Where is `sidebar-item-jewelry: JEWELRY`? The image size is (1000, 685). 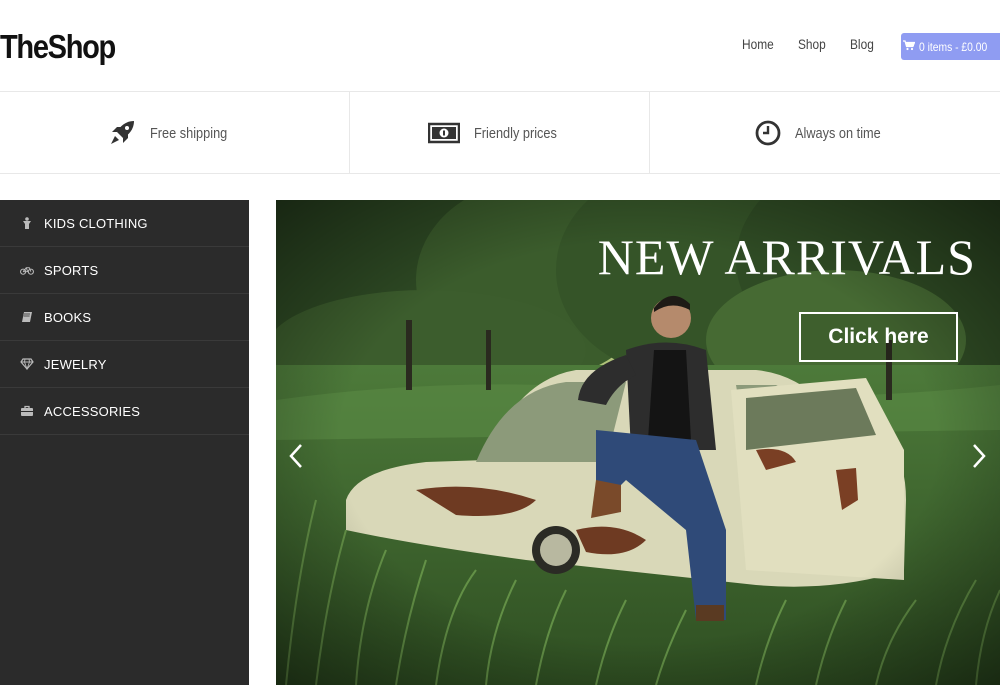 sidebar-item-jewelry: JEWELRY is located at coordinates (124, 364).